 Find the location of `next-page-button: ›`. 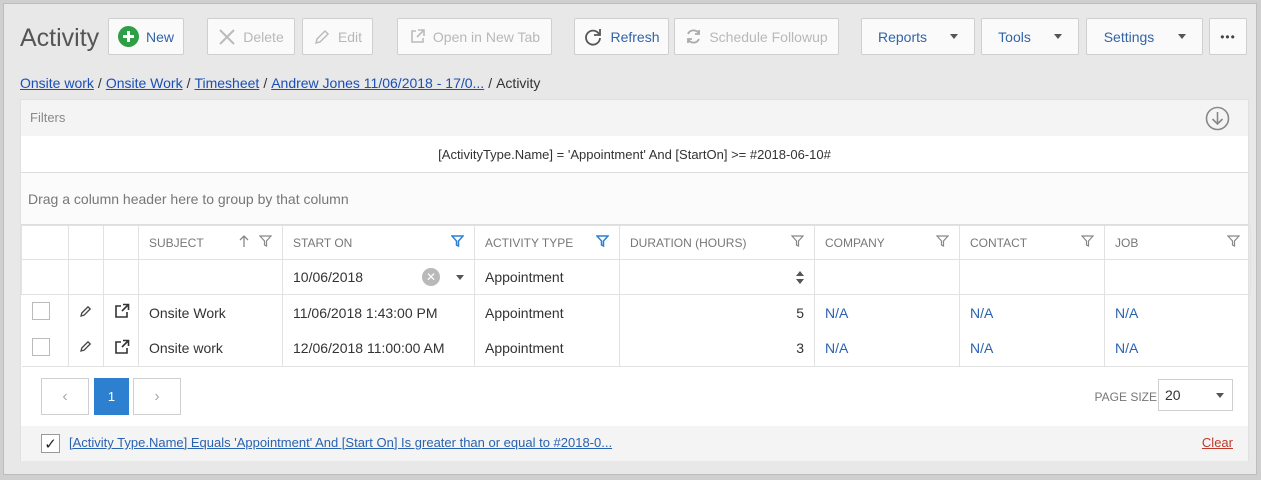

next-page-button: › is located at coordinates (157, 396).